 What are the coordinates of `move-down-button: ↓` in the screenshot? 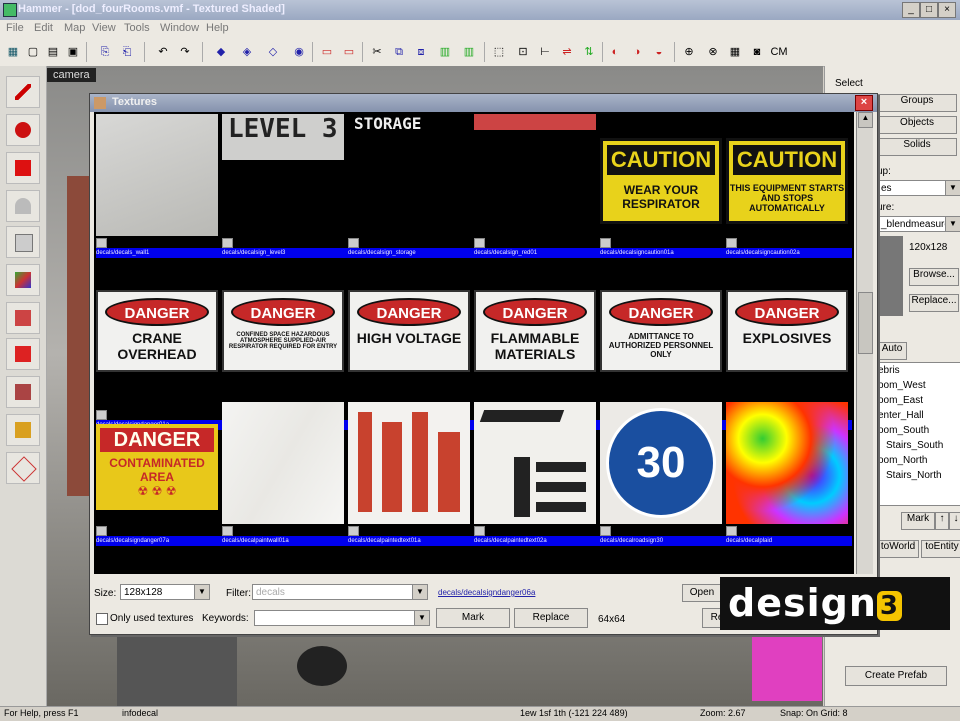 It's located at (954, 521).